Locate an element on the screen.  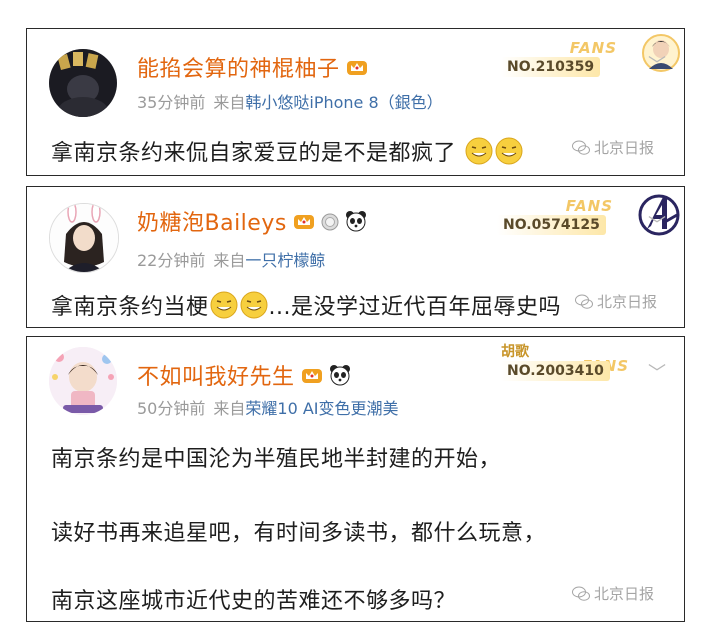
comment-text: 拿南京条约当梗 ...是没学过近代百年屈辱史吗 is located at coordinates (306, 305).